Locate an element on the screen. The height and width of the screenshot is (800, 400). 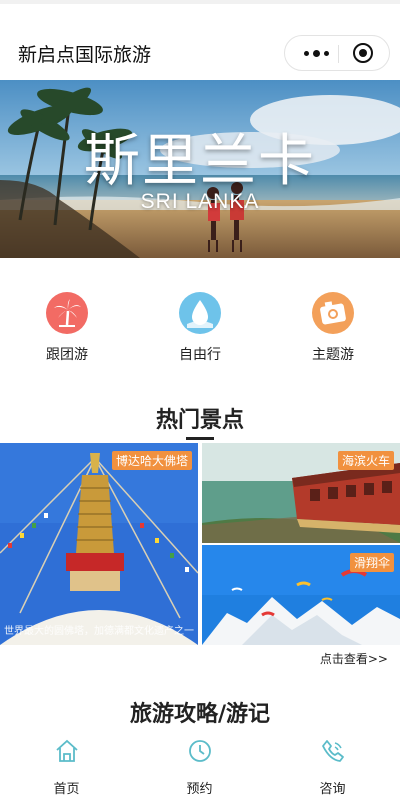
banner-subtitle: SRI LANKA is located at coordinates (200, 201).